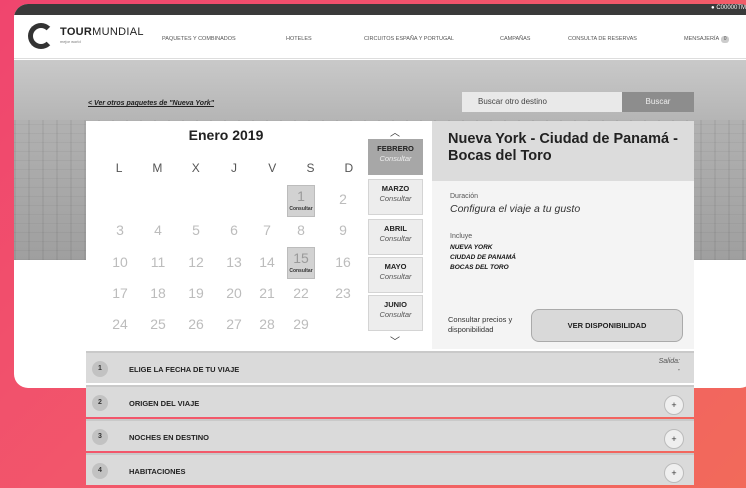 This screenshot has height=488, width=746. Describe the element at coordinates (100, 437) in the screenshot. I see `step-number: 3` at that location.